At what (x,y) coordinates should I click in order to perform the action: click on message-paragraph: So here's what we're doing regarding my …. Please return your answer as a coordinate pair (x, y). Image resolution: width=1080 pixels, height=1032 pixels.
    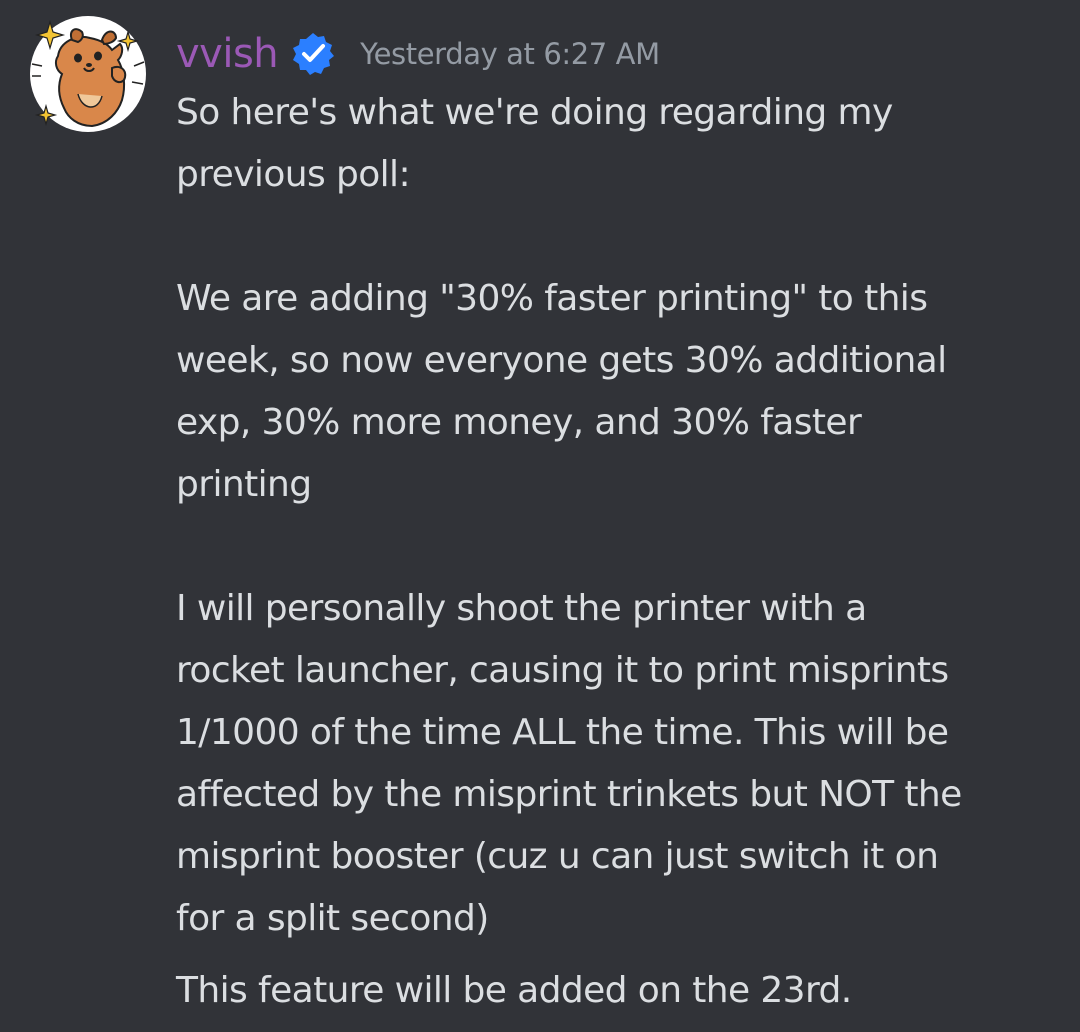
    Looking at the image, I should click on (534, 143).